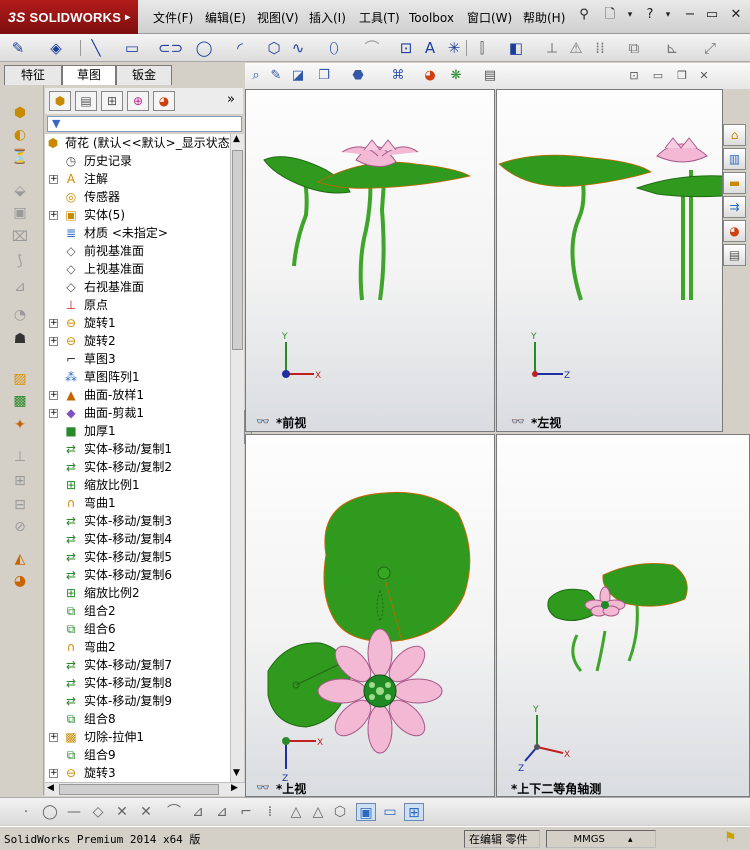 The height and width of the screenshot is (850, 750). What do you see at coordinates (33, 75) in the screenshot?
I see `tab-features: 特征` at bounding box center [33, 75].